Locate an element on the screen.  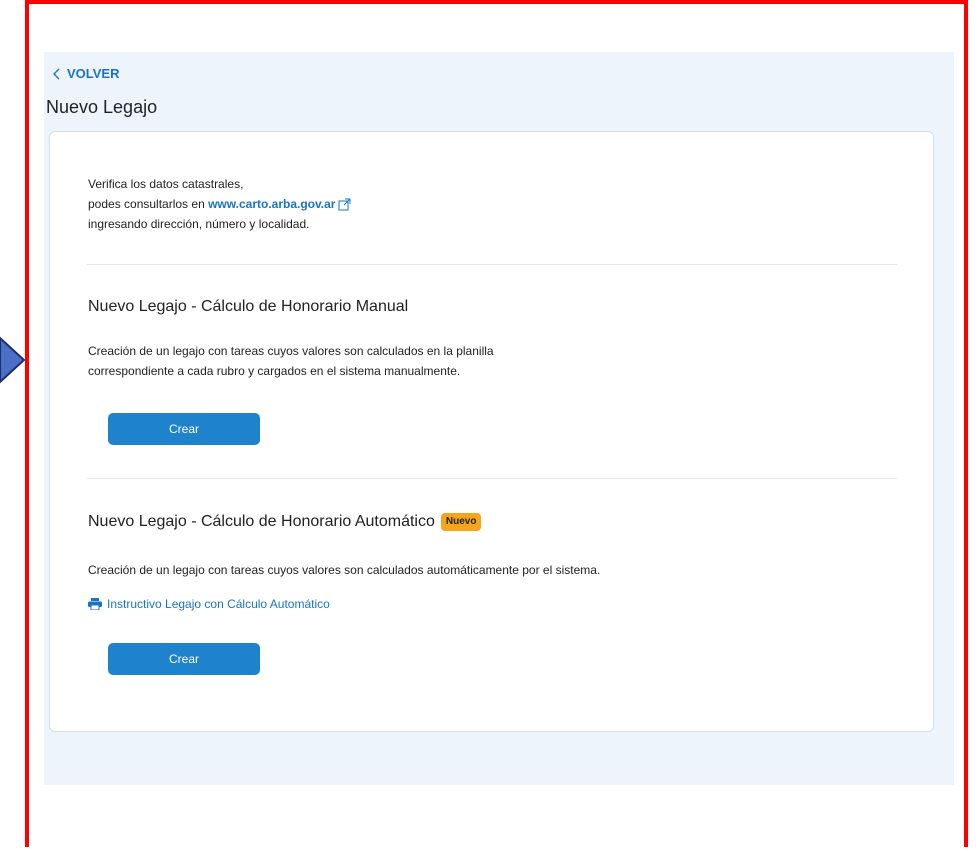
intro-line-2-prefix: podes consultarlos en is located at coordinates (148, 204).